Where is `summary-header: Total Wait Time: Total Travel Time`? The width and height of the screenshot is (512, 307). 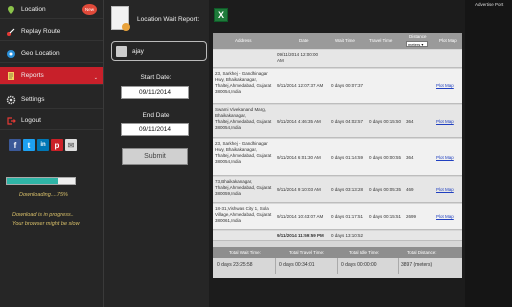 summary-header: Total Wait Time: Total Travel Time is located at coordinates (337, 252).